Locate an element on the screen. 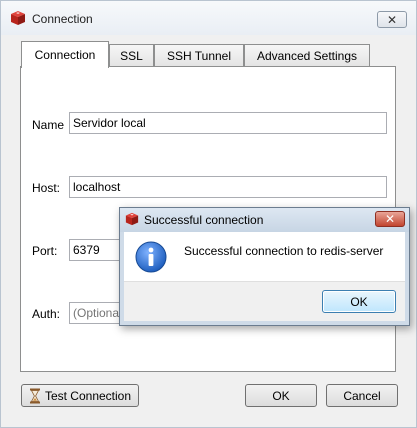  tab-ssl: SSL is located at coordinates (131, 55).